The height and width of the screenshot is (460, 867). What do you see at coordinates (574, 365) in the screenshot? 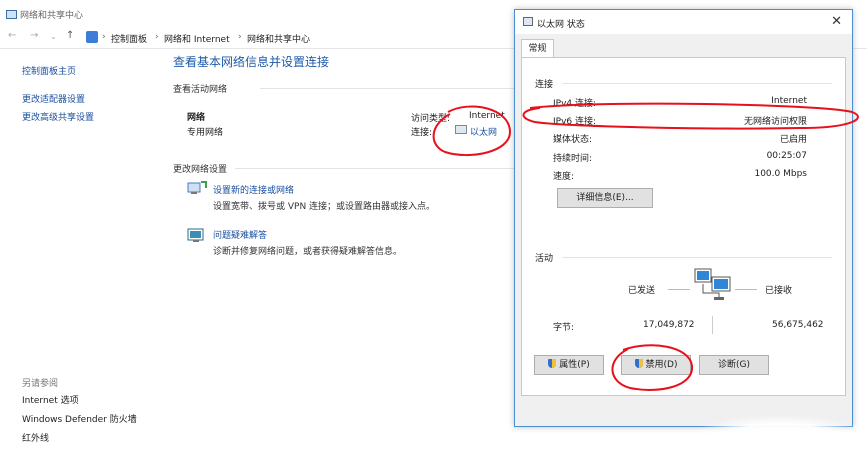
I see `properties-button-label: 属性(P)` at bounding box center [574, 365].